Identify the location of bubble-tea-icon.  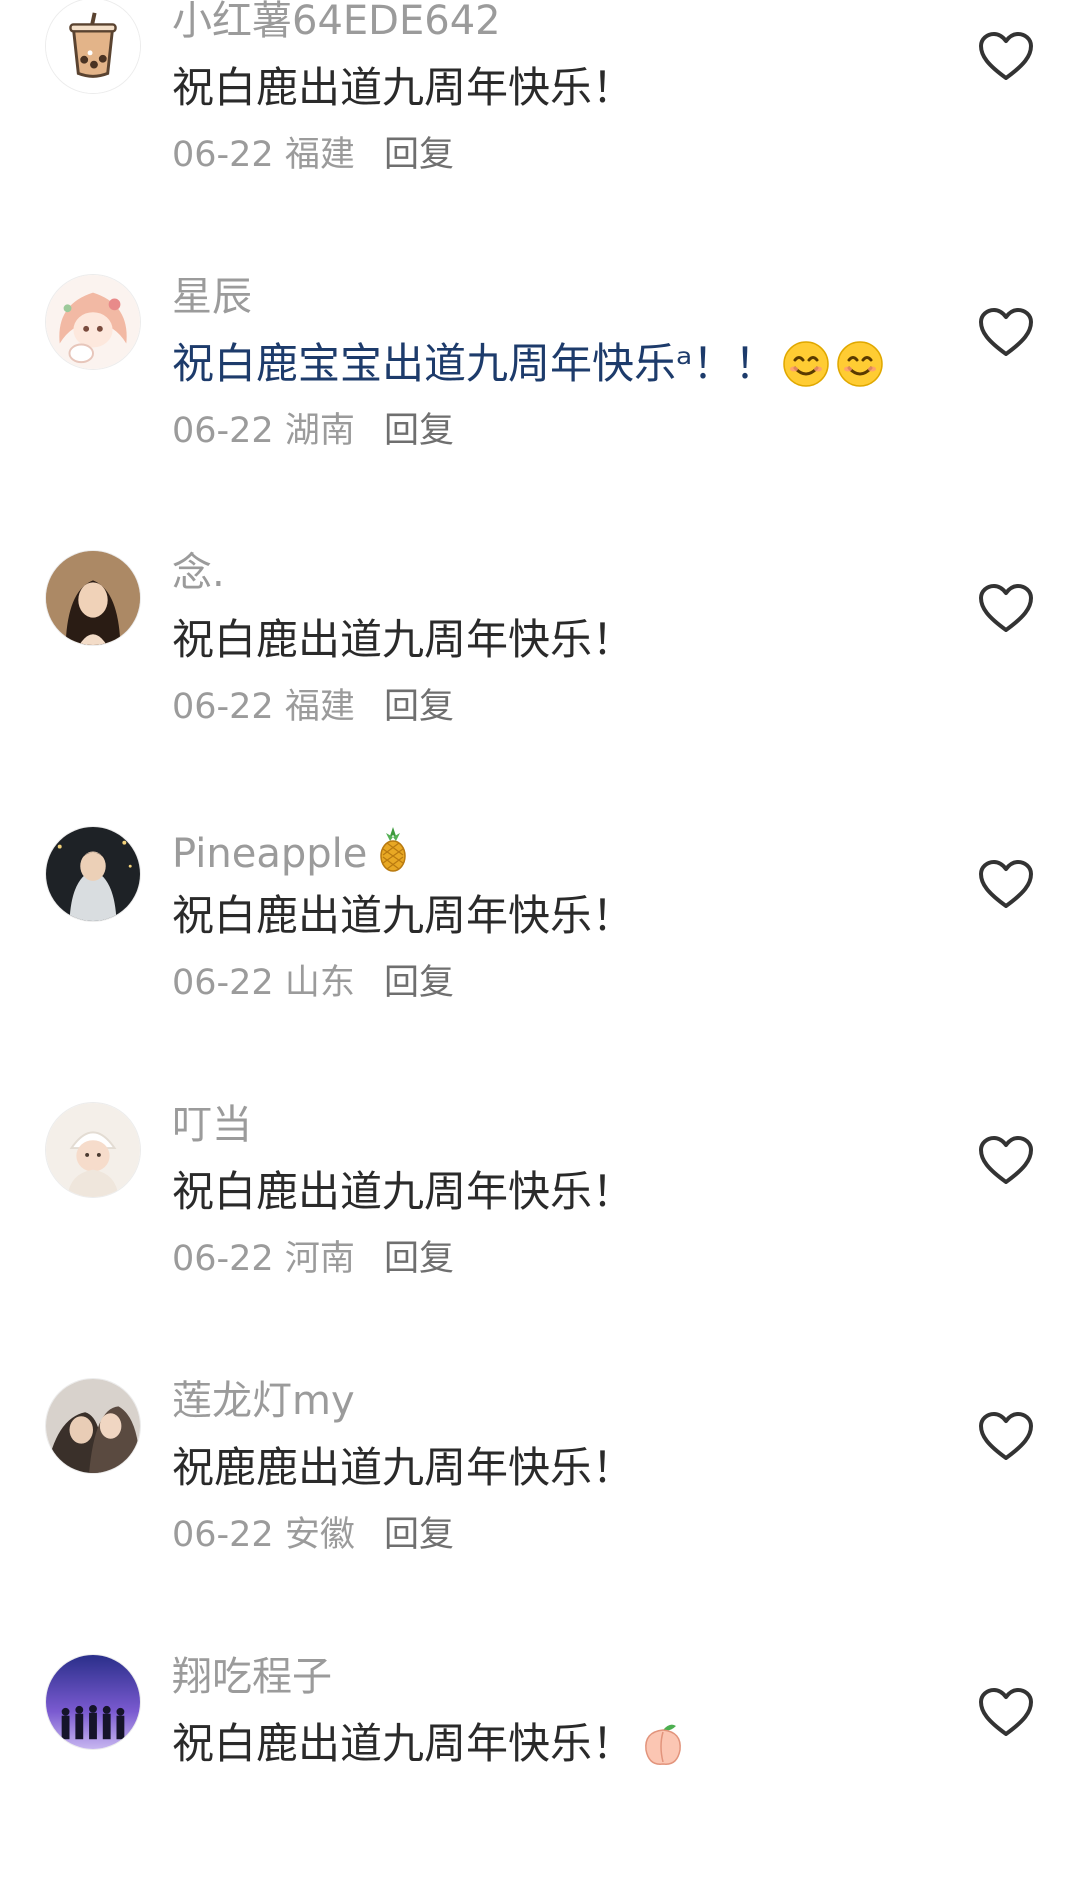
(93, 46).